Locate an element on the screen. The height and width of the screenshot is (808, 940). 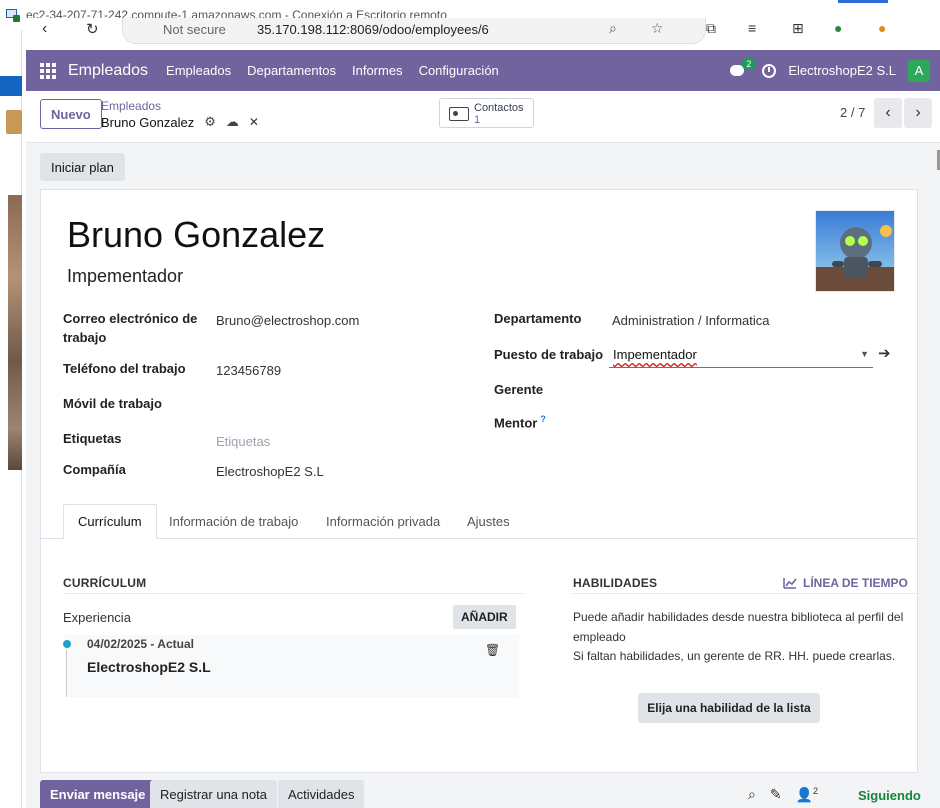
mentor-label: Mentor? is located at coordinates (520, 421).